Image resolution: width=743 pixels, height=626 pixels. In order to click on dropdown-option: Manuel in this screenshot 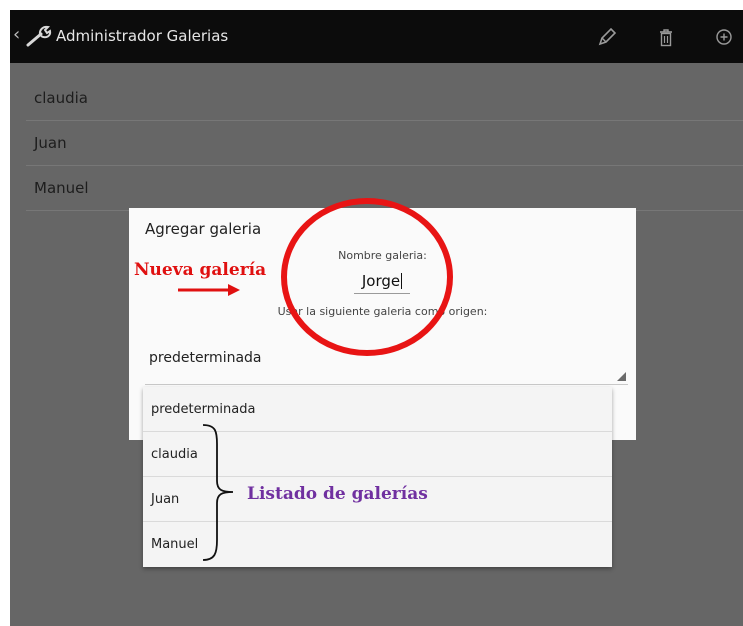, I will do `click(377, 544)`.